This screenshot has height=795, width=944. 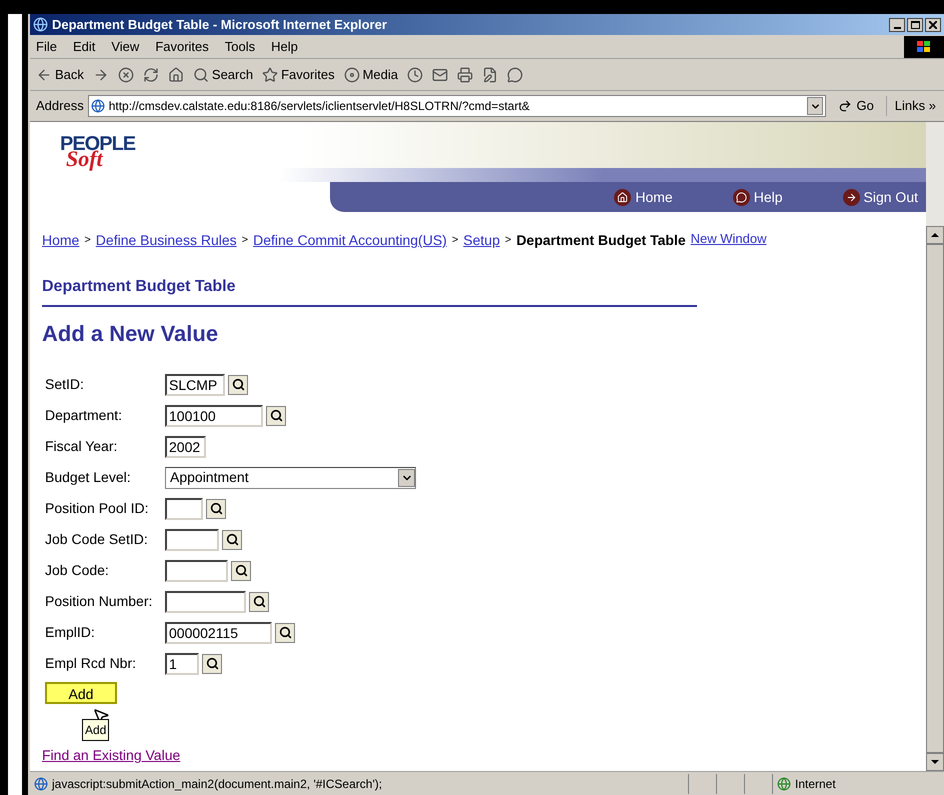 I want to click on breadcrumb-link: Setup, so click(x=481, y=240).